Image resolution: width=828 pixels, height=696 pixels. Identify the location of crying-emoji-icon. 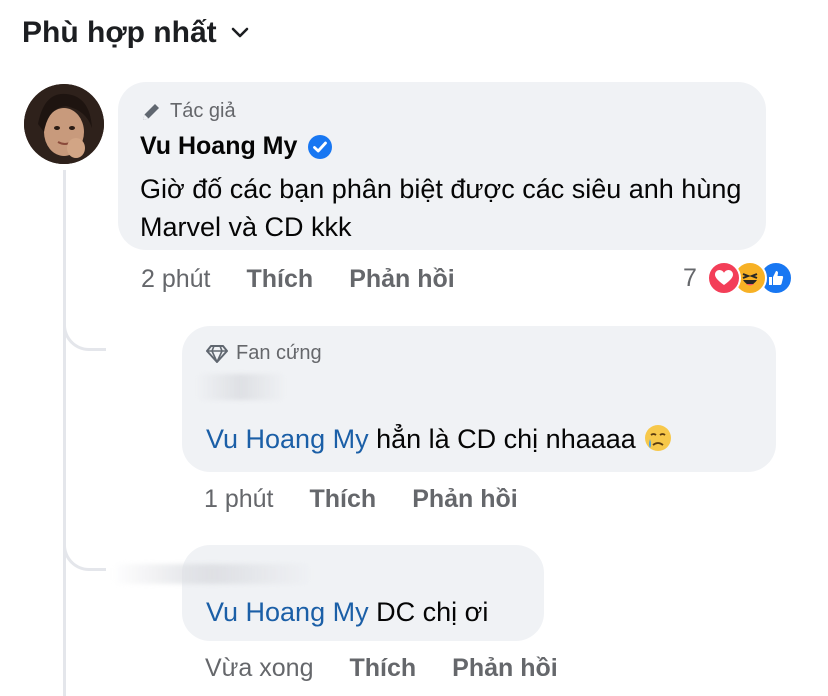
(658, 438).